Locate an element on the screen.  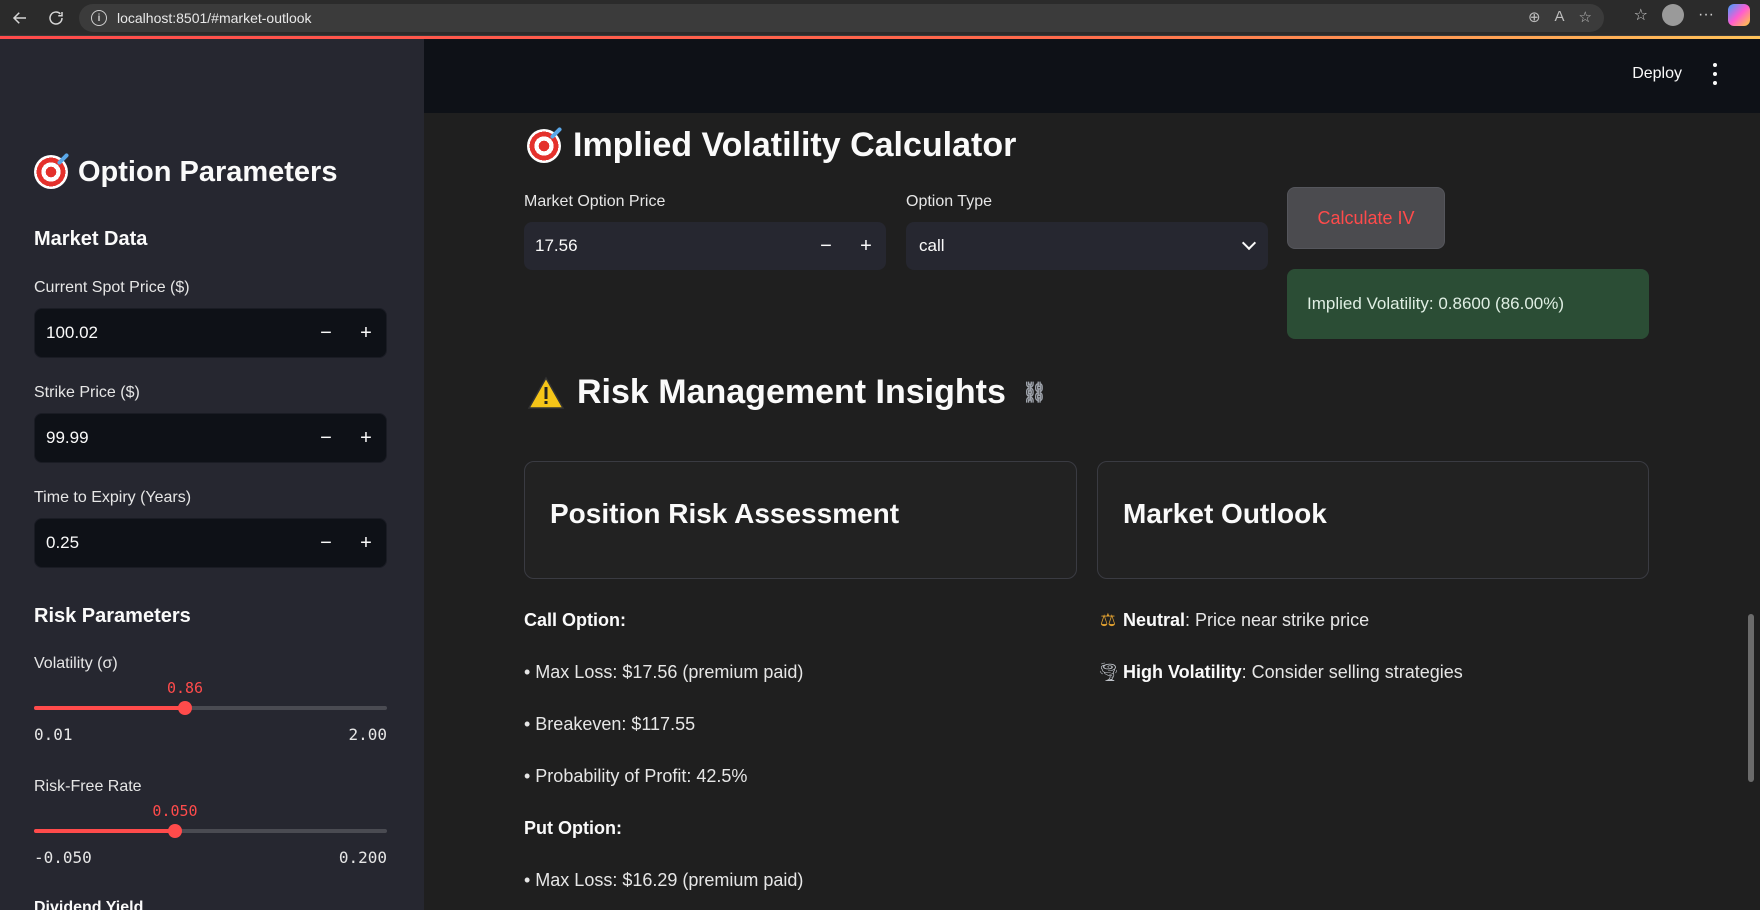
outlook-neutral: ⚖ Neutral: Price near strike price is located at coordinates (1233, 620).